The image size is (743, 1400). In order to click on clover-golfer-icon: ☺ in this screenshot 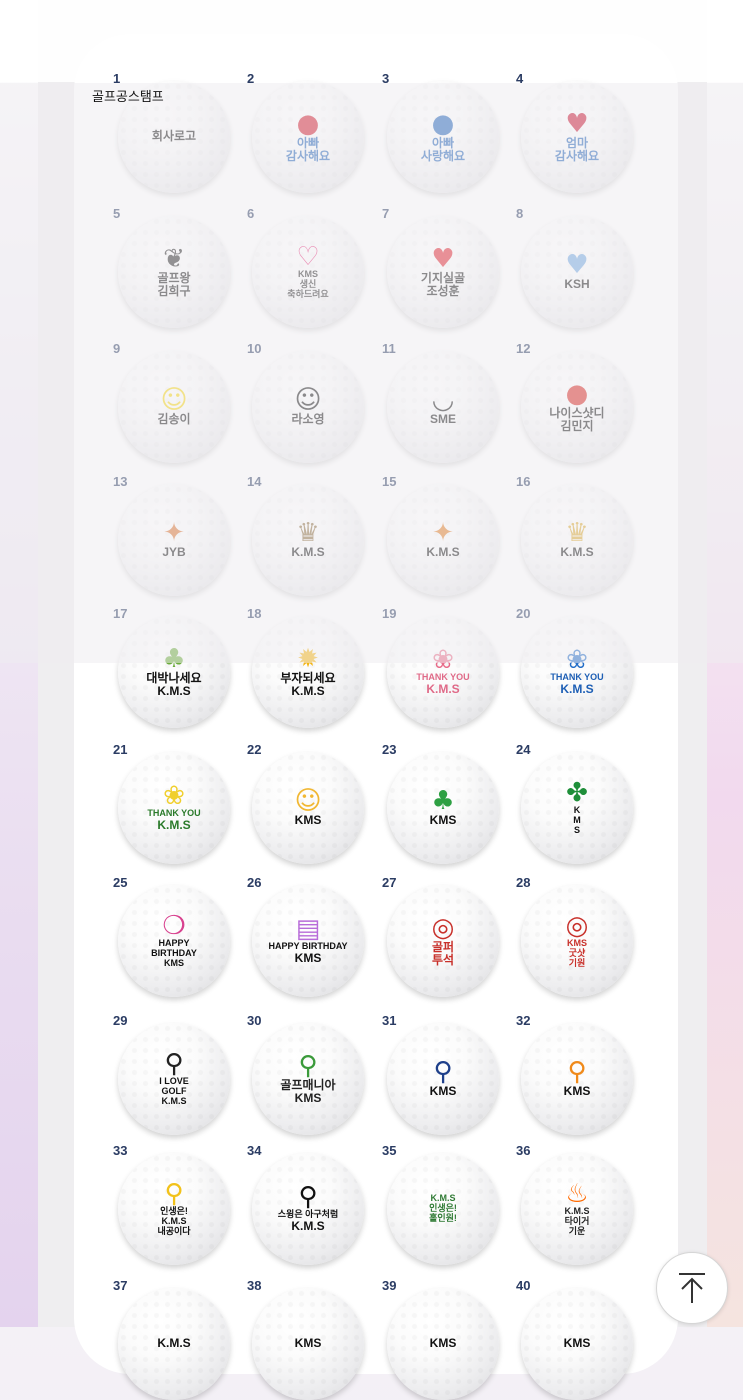, I will do `click(308, 801)`.